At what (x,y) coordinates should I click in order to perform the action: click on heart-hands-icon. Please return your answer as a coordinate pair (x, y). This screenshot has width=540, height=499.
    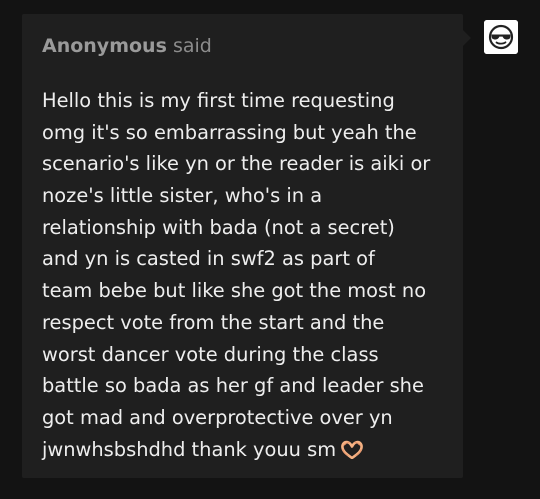
    Looking at the image, I should click on (352, 453).